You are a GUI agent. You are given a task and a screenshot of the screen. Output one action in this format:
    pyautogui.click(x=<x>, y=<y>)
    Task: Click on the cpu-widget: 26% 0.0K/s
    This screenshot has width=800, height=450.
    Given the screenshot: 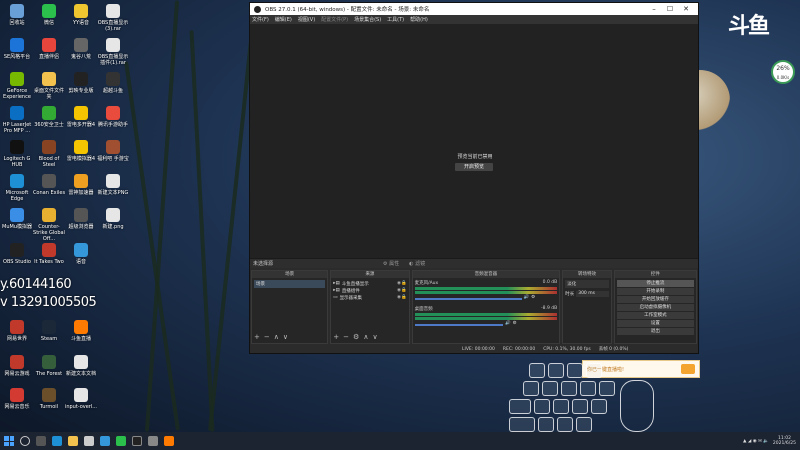 What is the action you would take?
    pyautogui.click(x=783, y=72)
    